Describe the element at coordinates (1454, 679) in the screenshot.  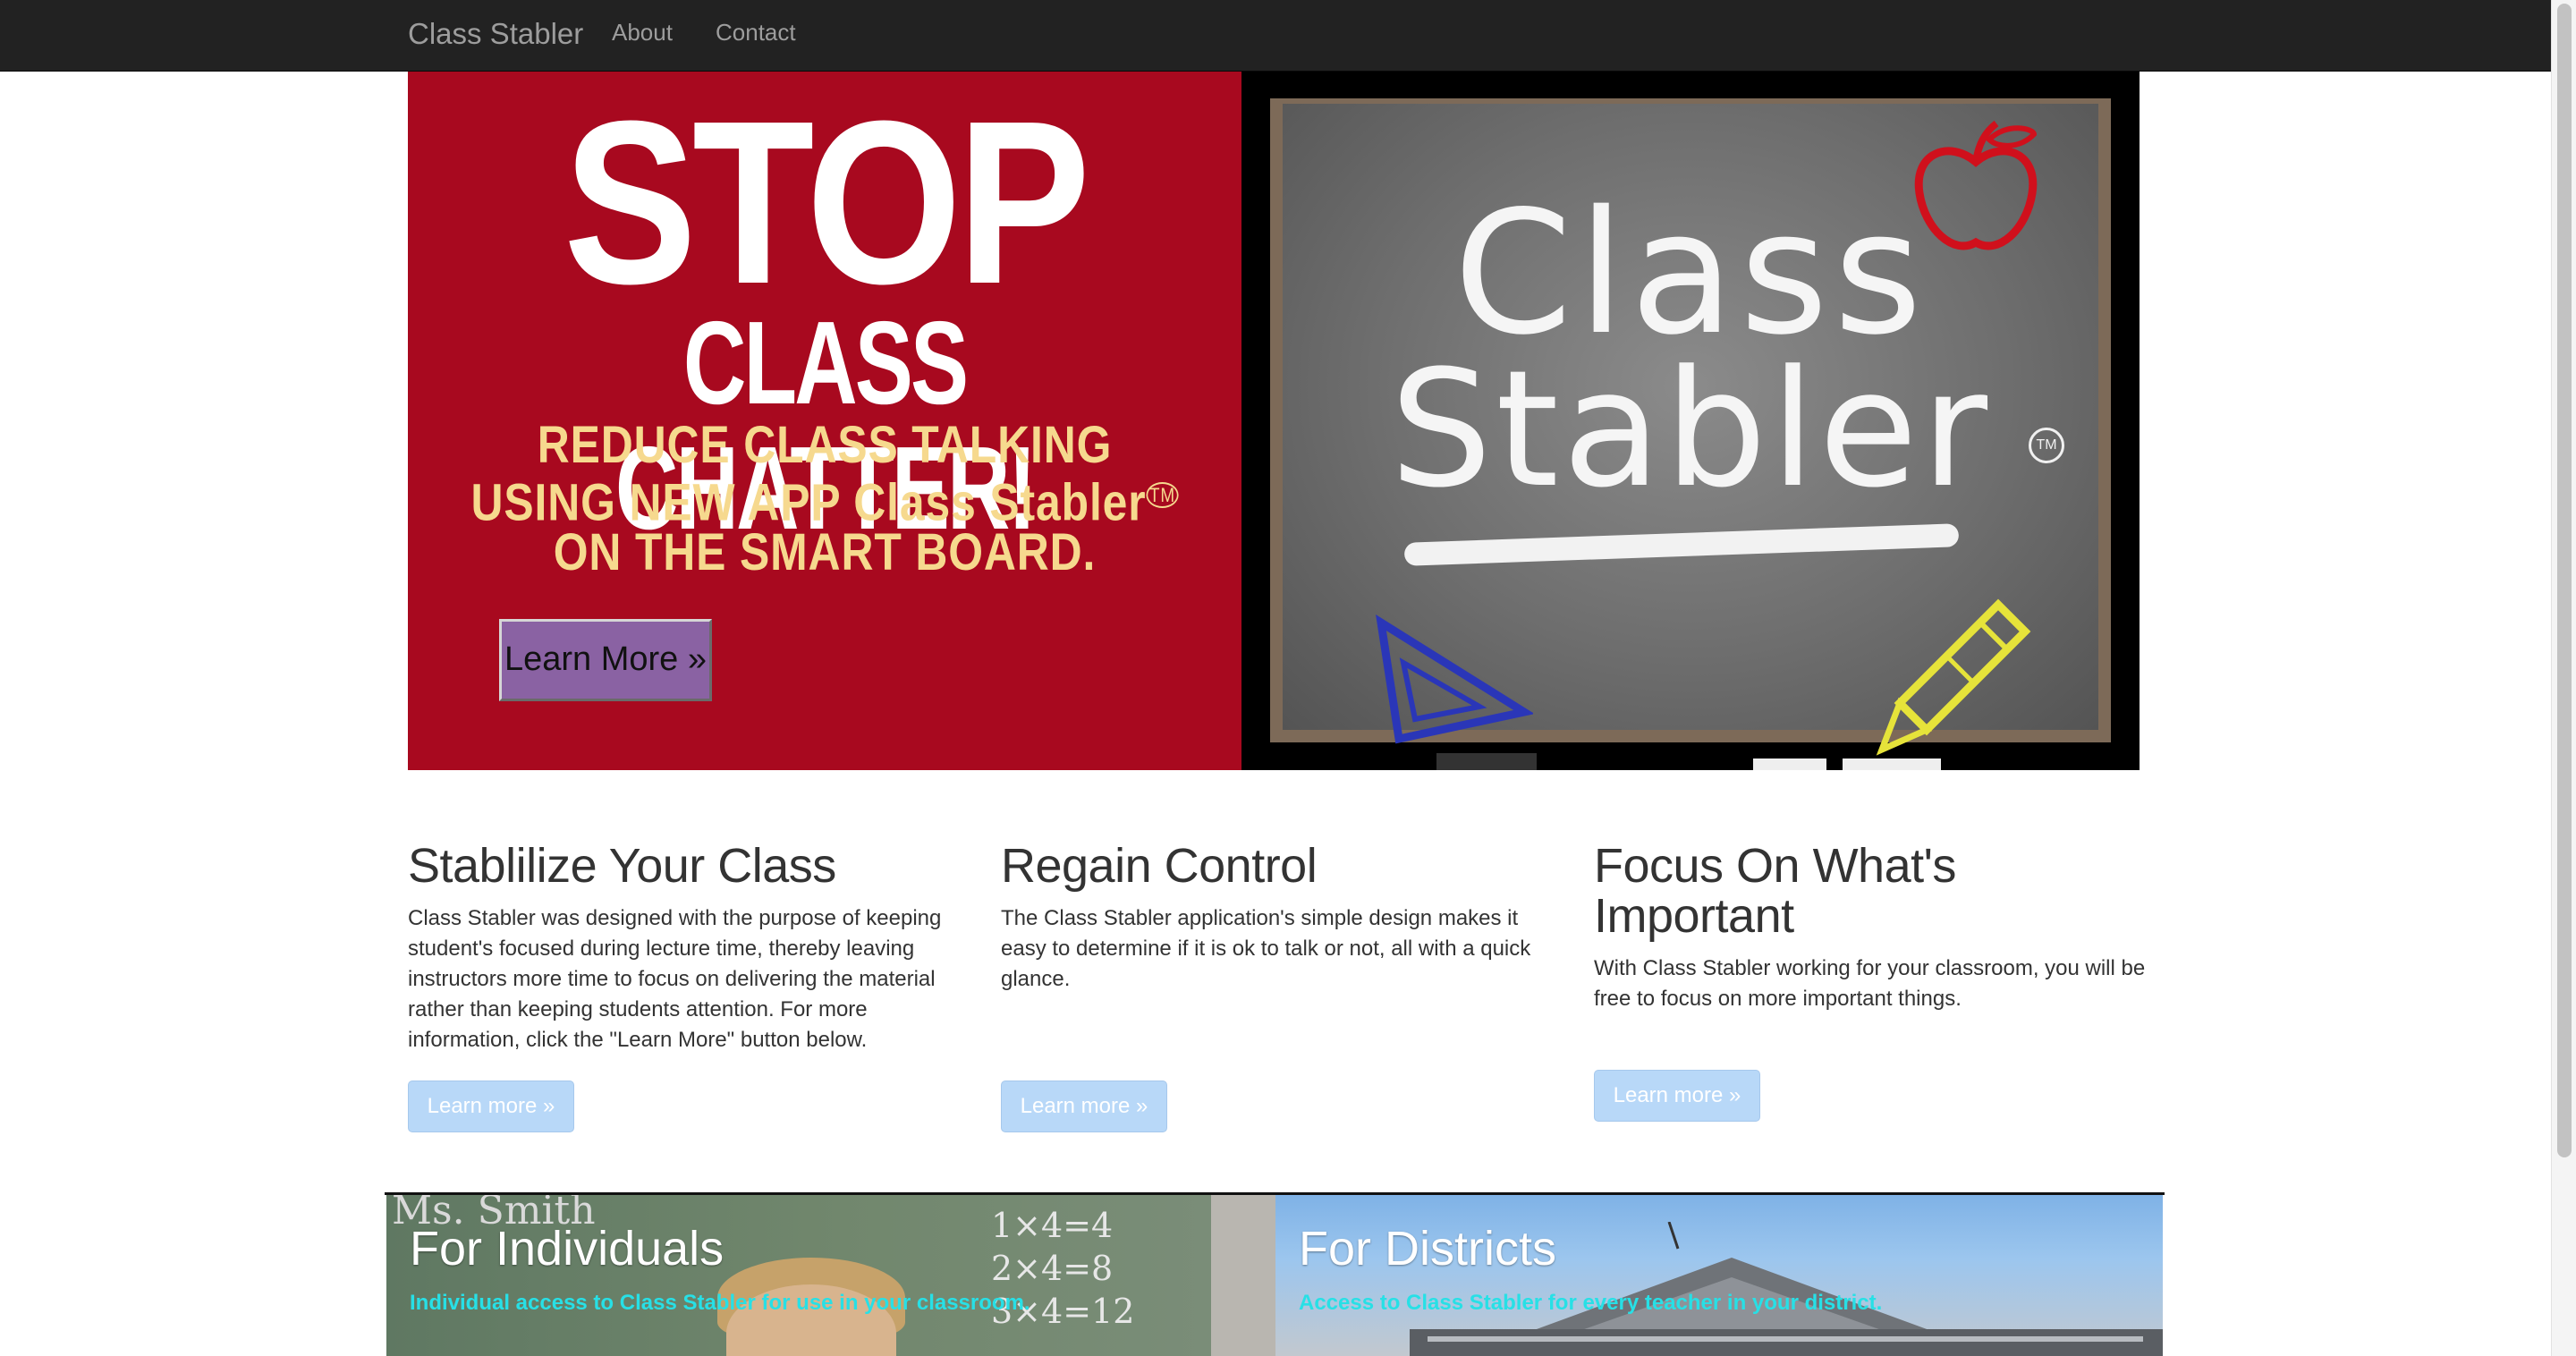
I see `set-square-icon` at that location.